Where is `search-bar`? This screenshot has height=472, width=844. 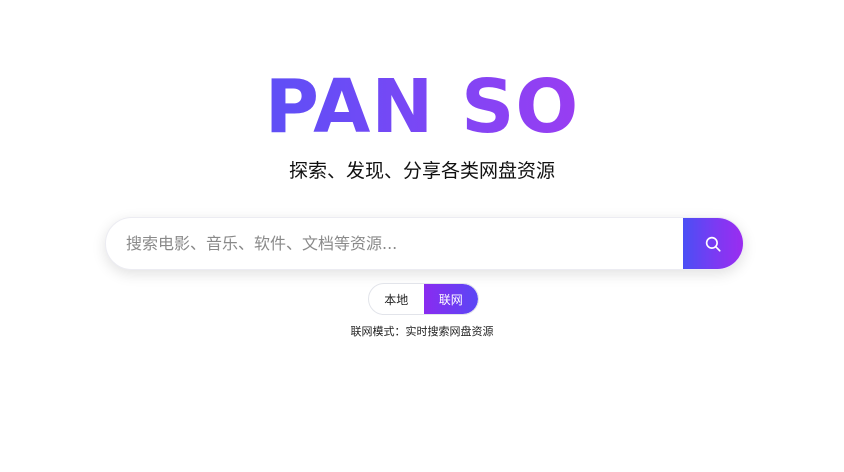
search-bar is located at coordinates (424, 243).